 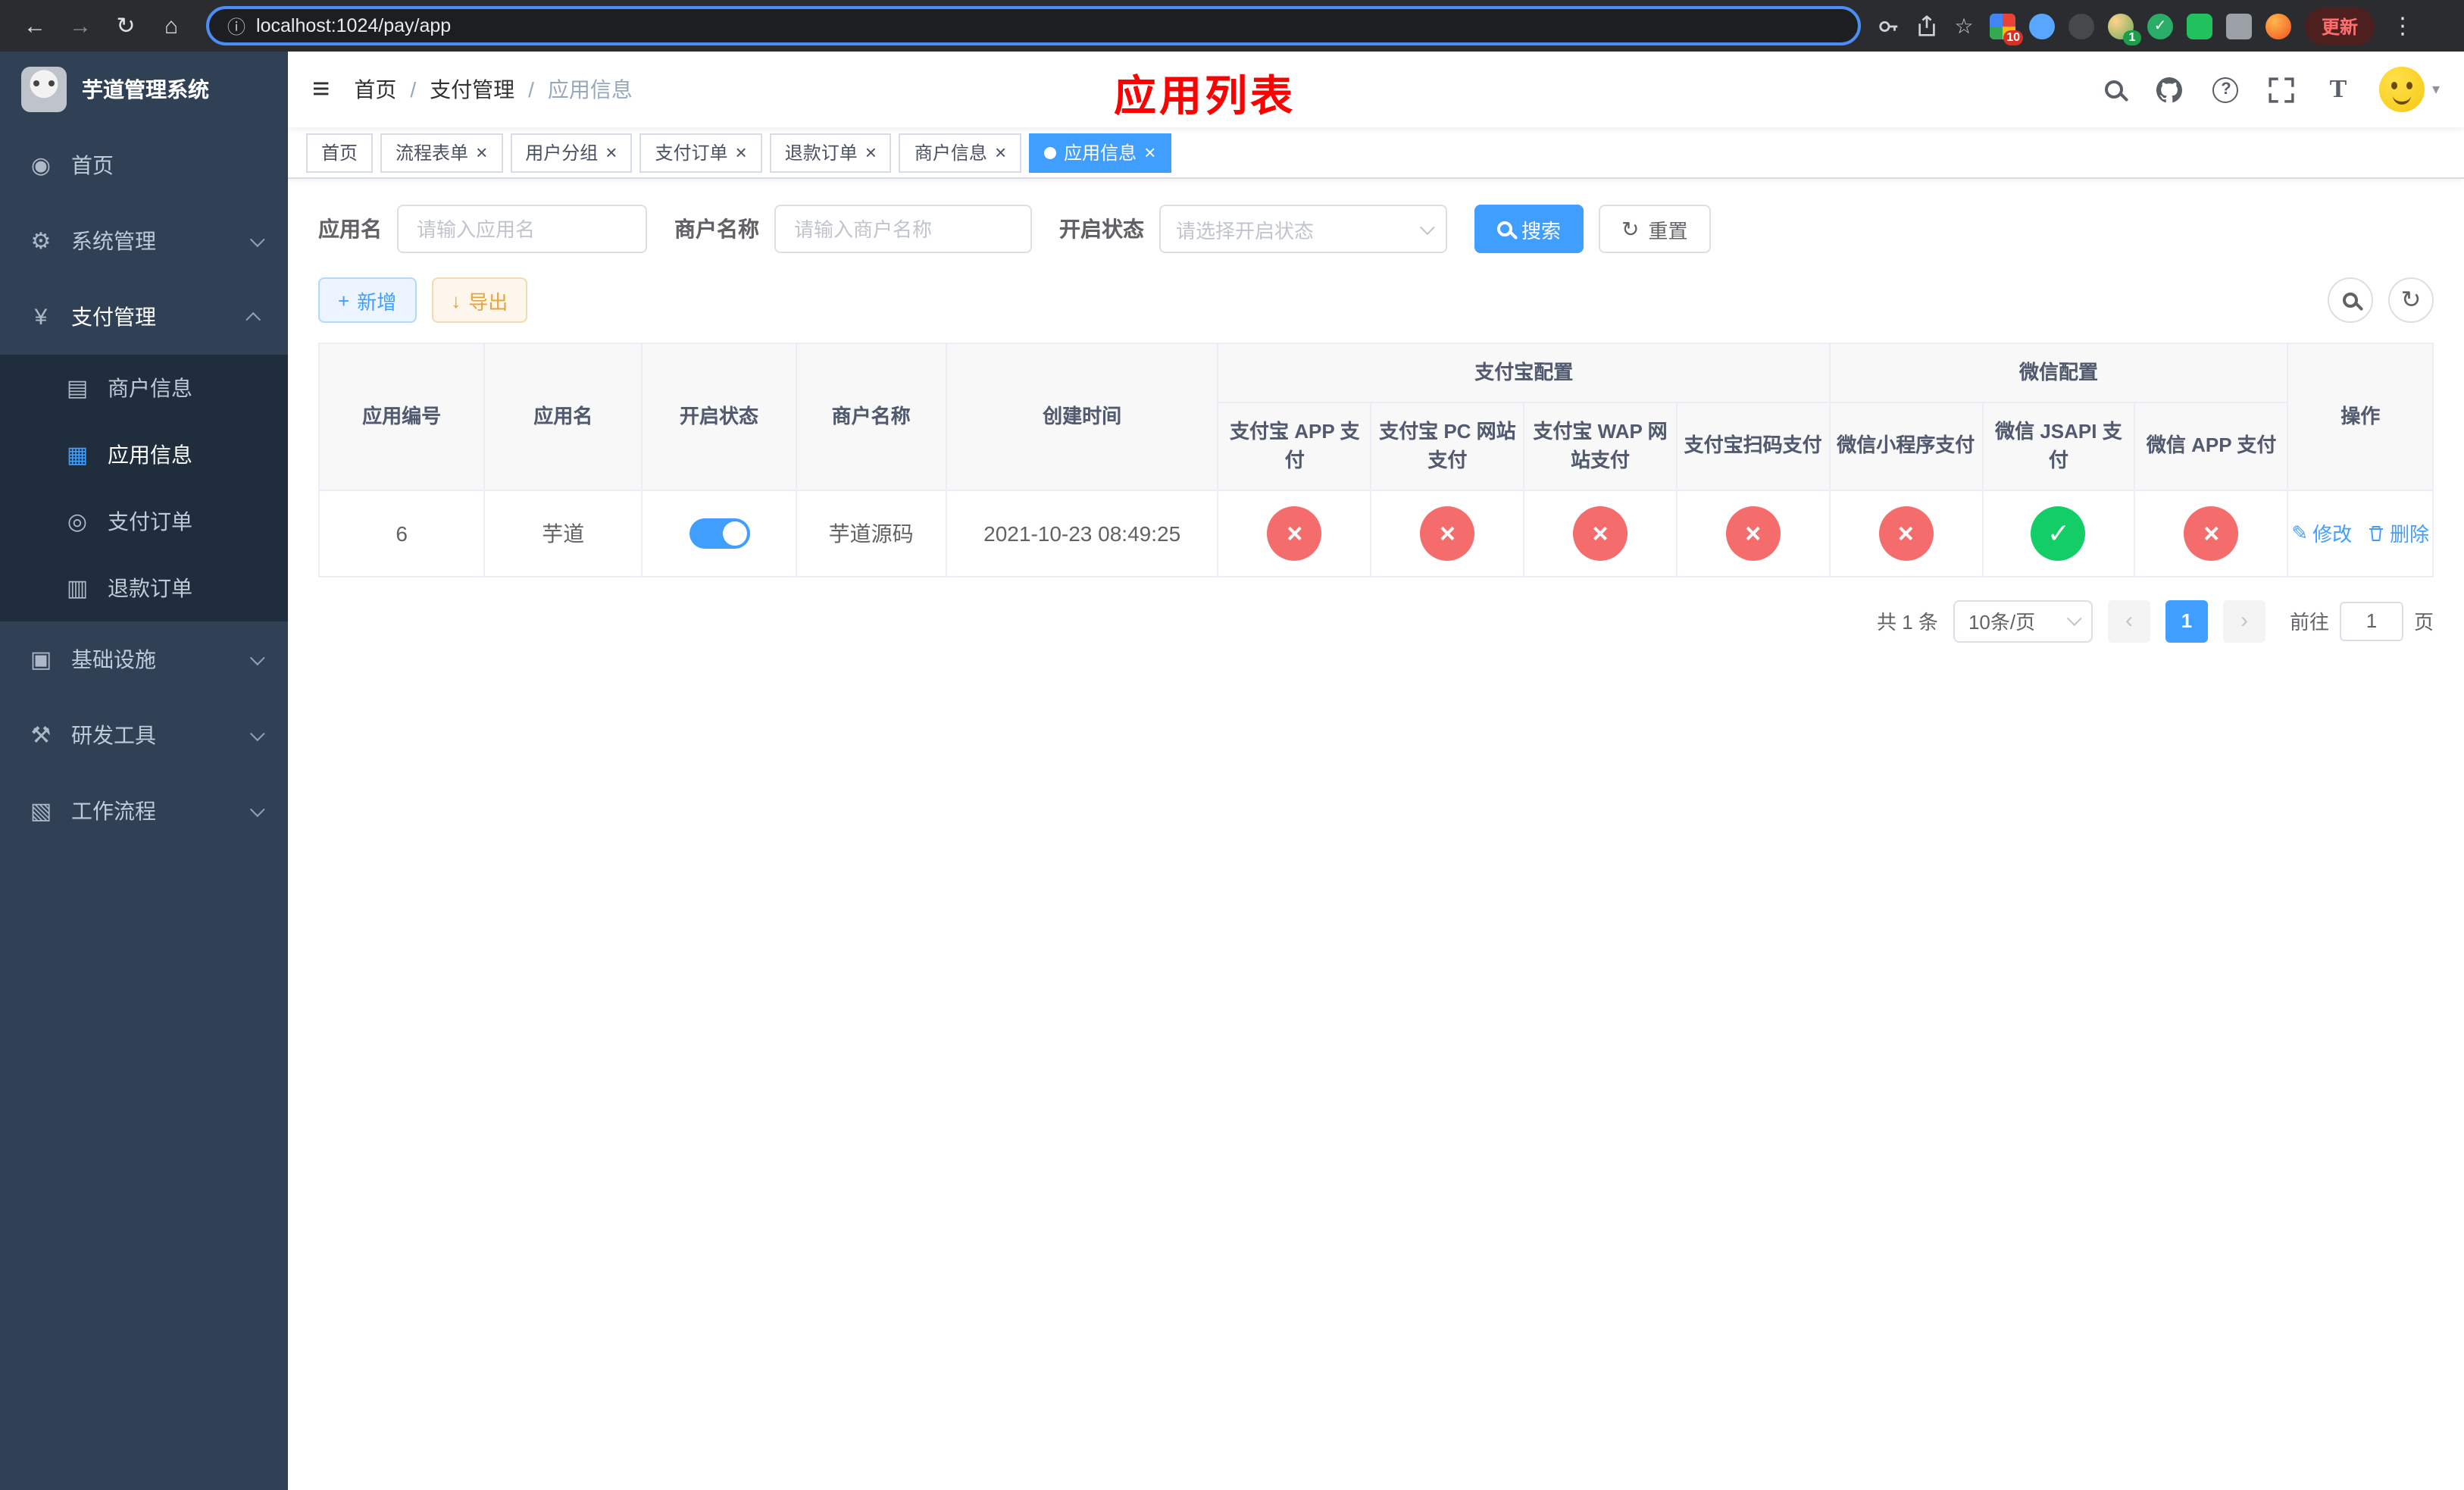 I want to click on sidebar-item-app-info: ▦ 应用信息, so click(x=144, y=454).